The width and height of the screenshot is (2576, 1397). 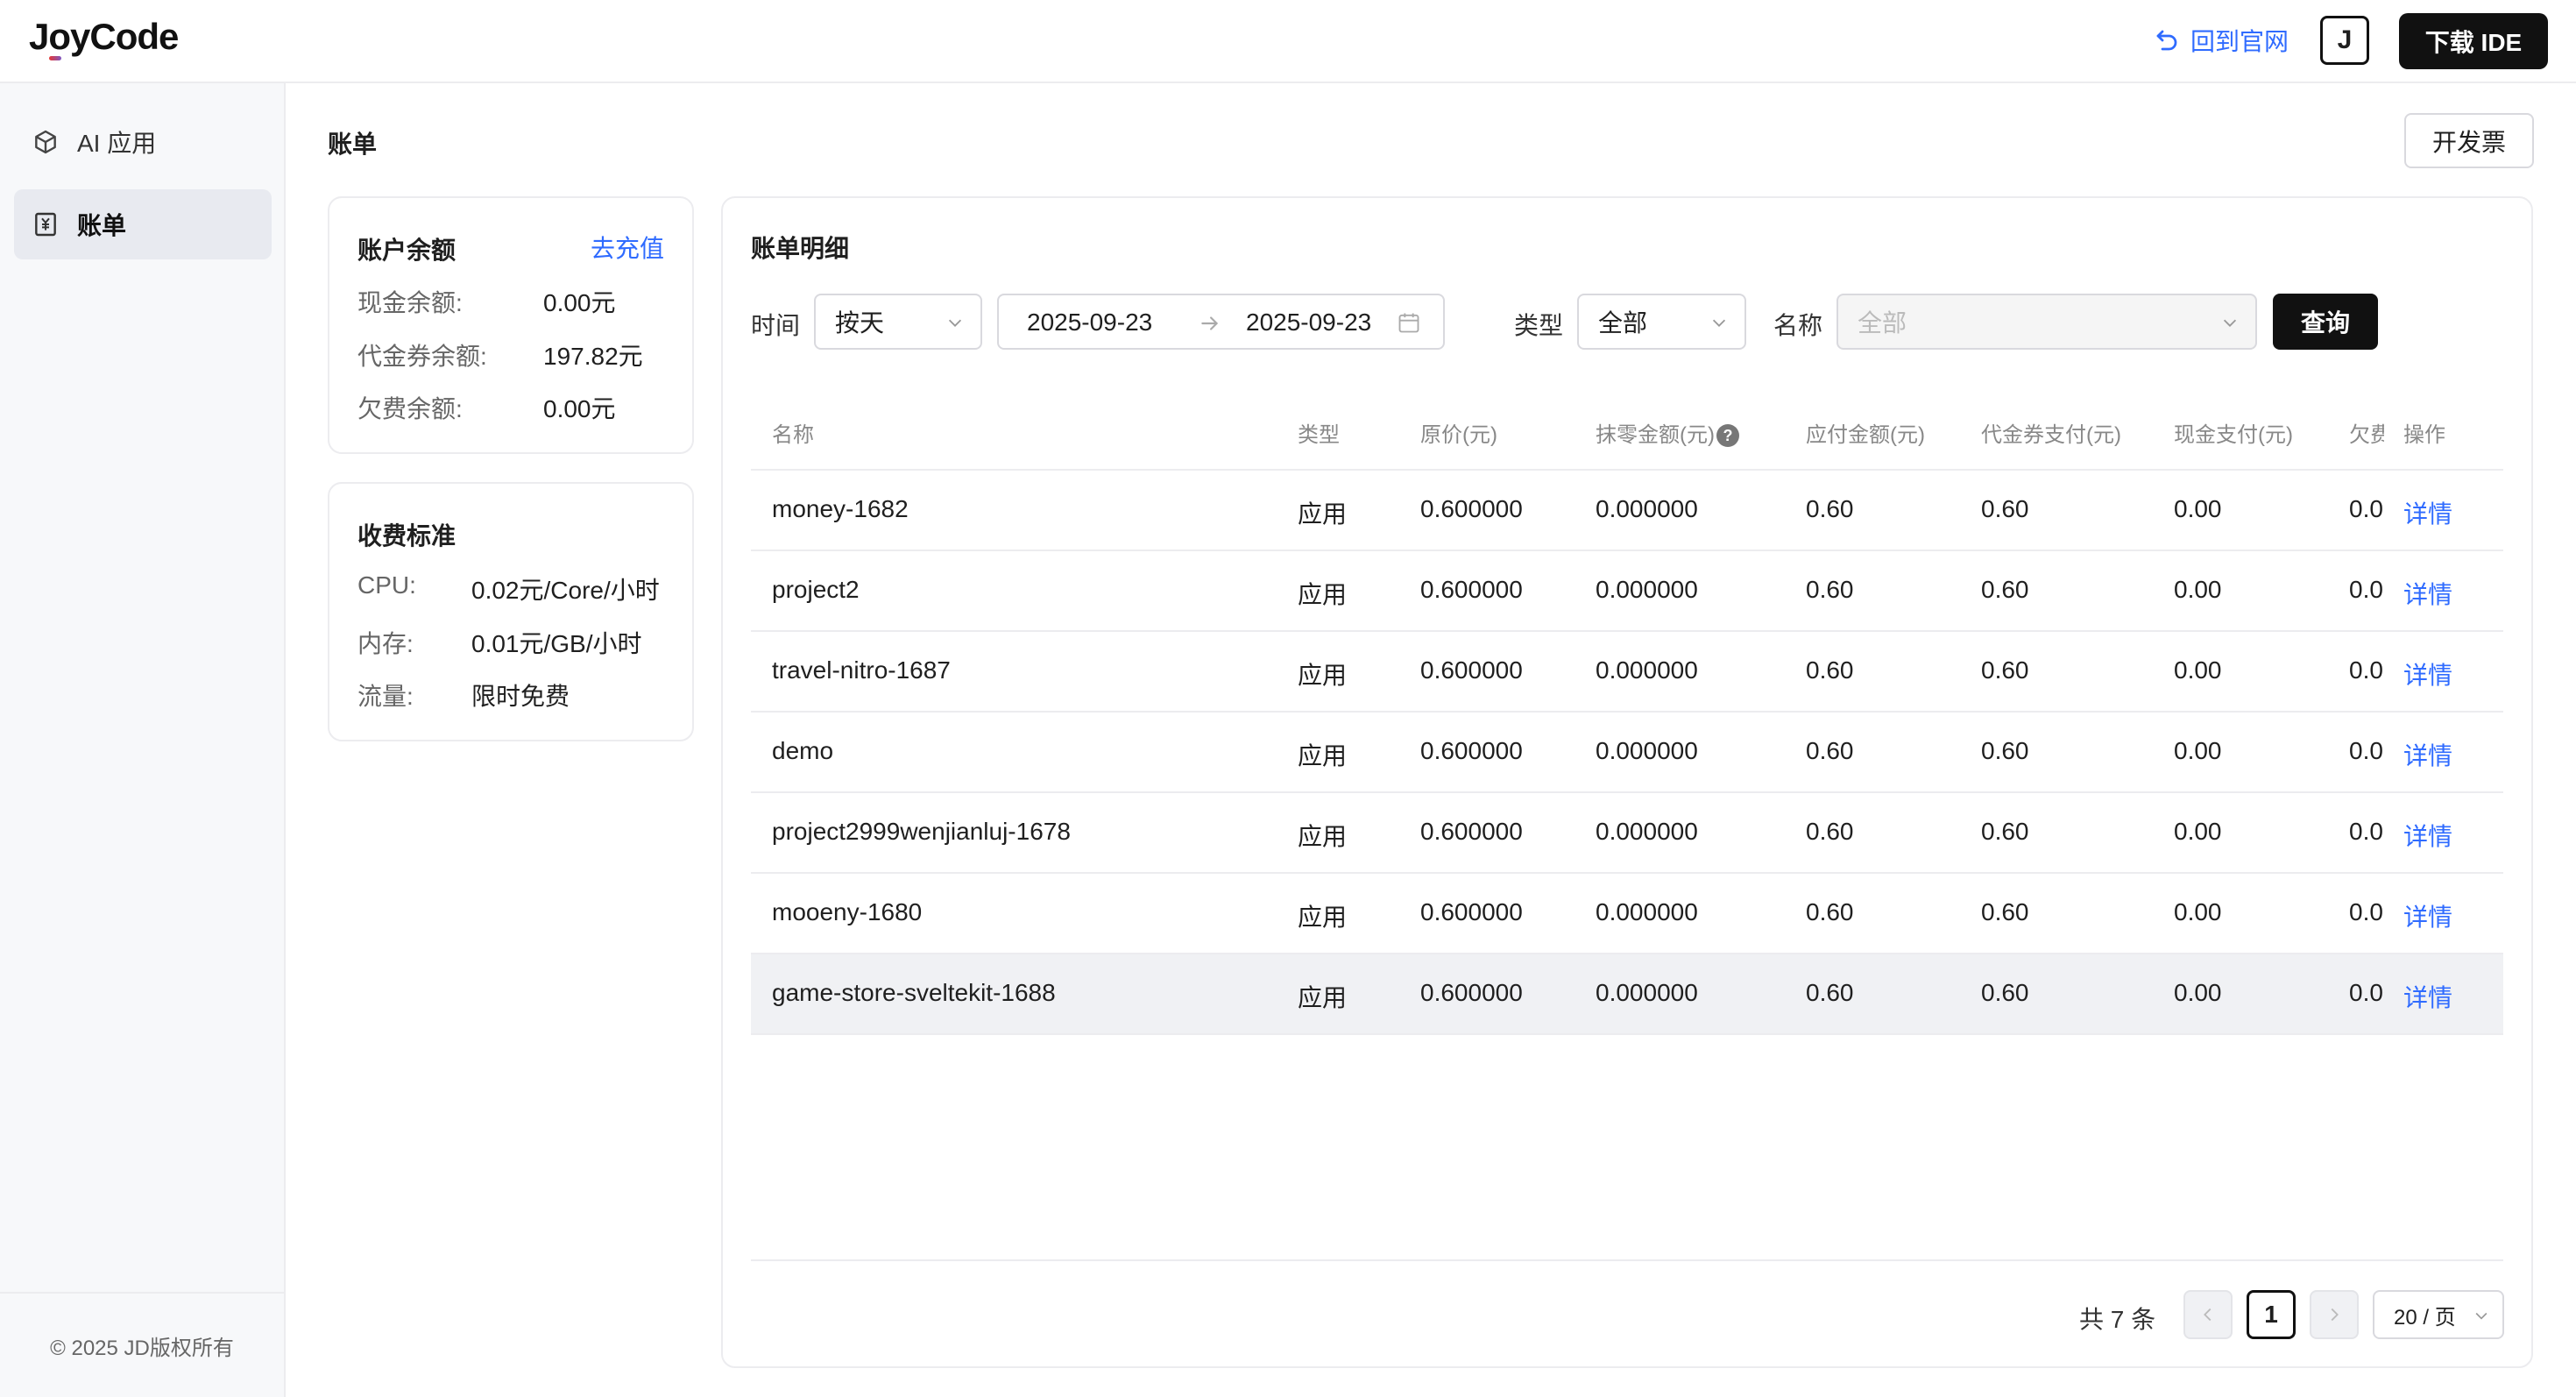 What do you see at coordinates (2366, 435) in the screenshot?
I see `column-header-arrears: 欠费` at bounding box center [2366, 435].